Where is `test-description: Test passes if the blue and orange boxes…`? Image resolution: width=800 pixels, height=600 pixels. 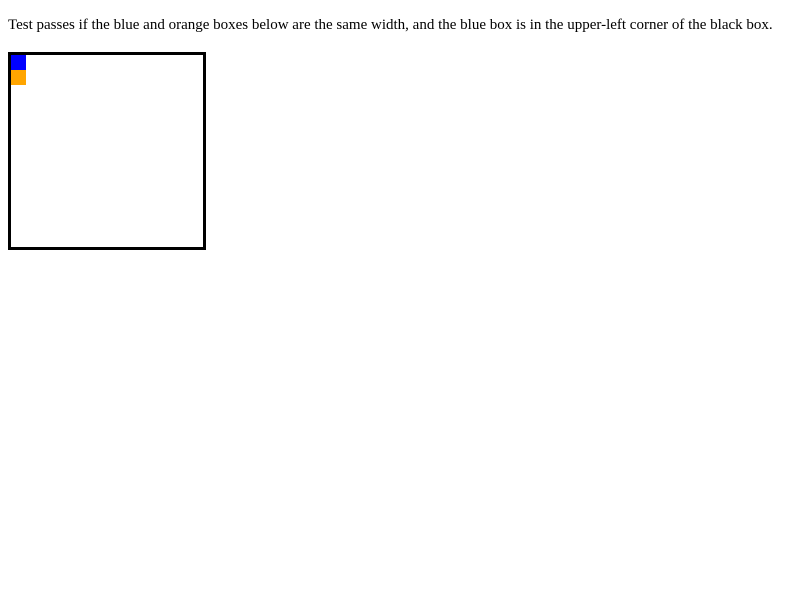
test-description: Test passes if the blue and orange boxes… is located at coordinates (390, 25).